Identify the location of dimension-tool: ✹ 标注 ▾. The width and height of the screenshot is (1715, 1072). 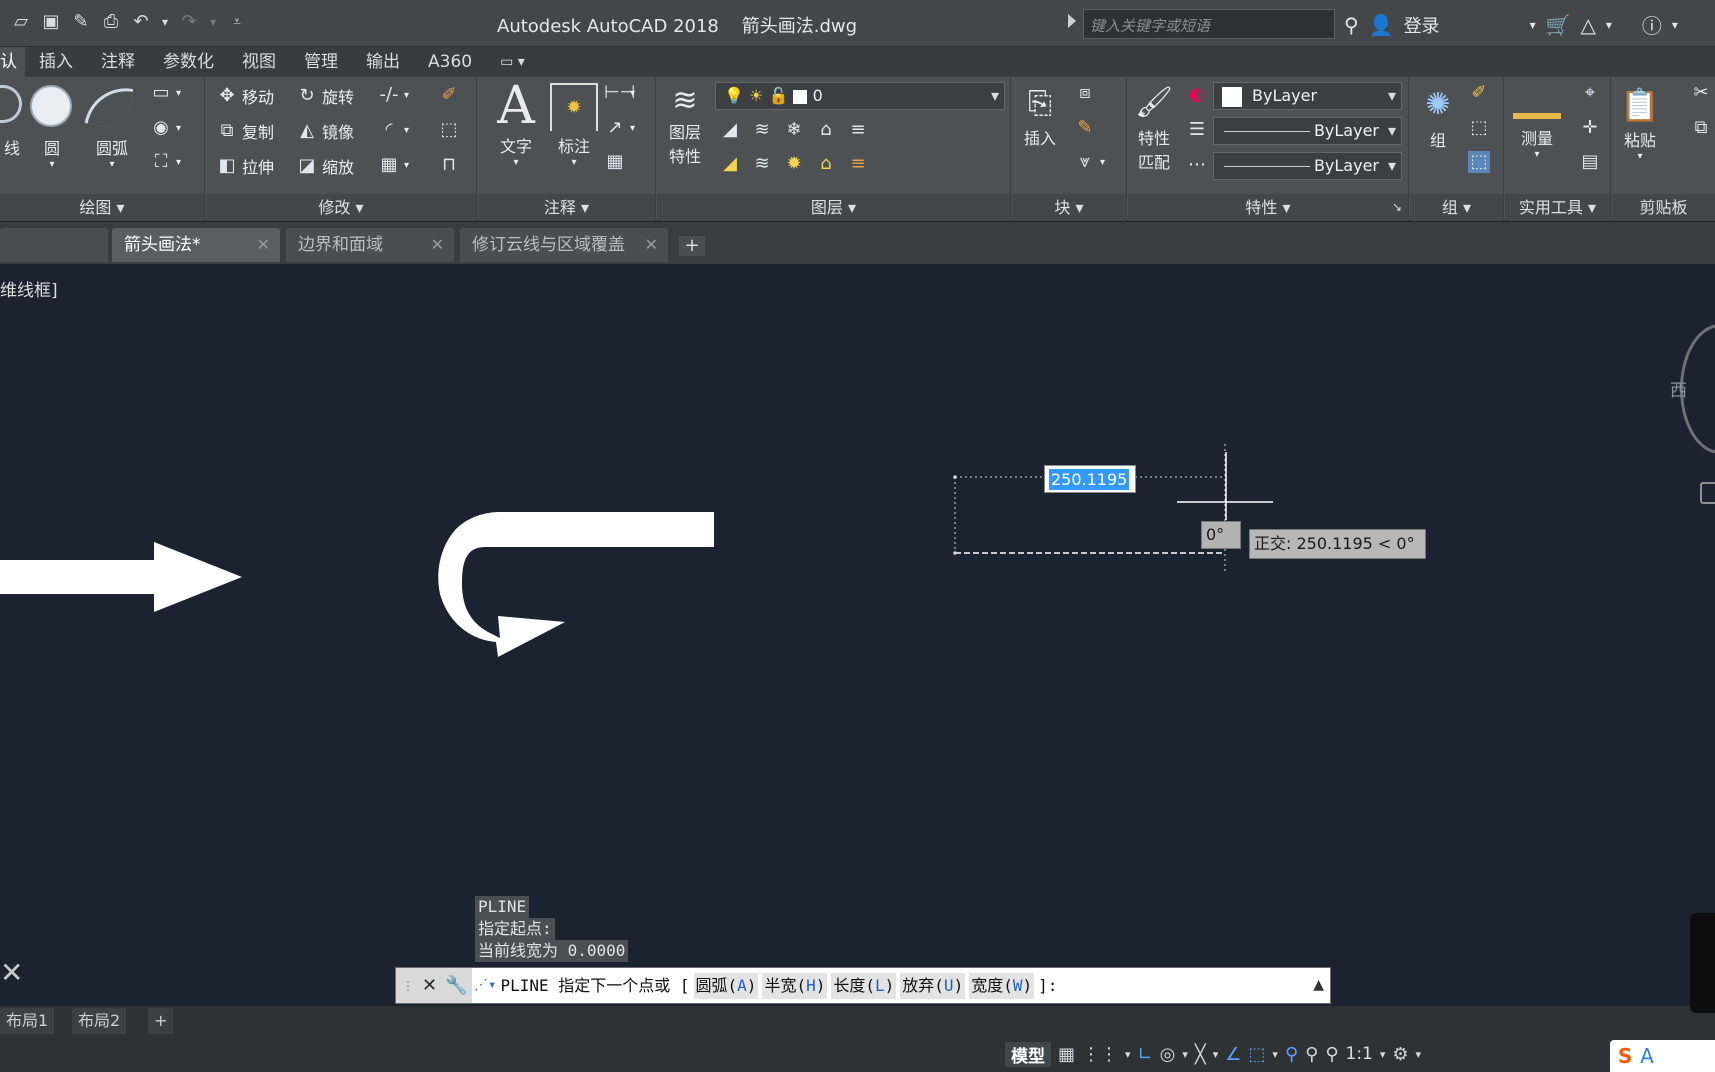
(574, 125).